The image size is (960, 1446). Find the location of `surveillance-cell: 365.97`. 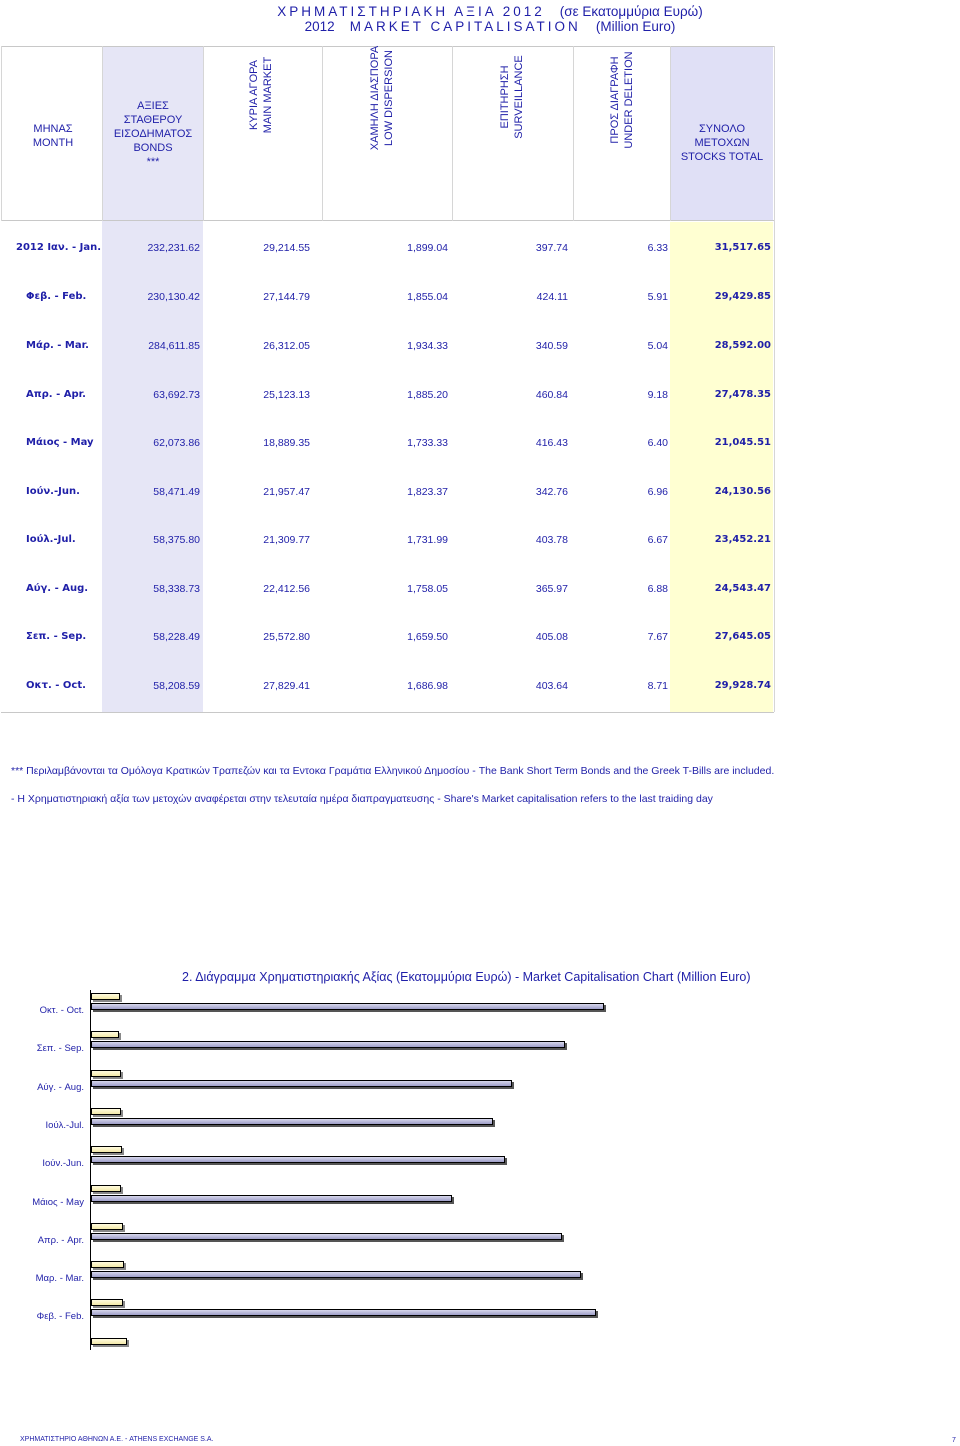

surveillance-cell: 365.97 is located at coordinates (551, 589).